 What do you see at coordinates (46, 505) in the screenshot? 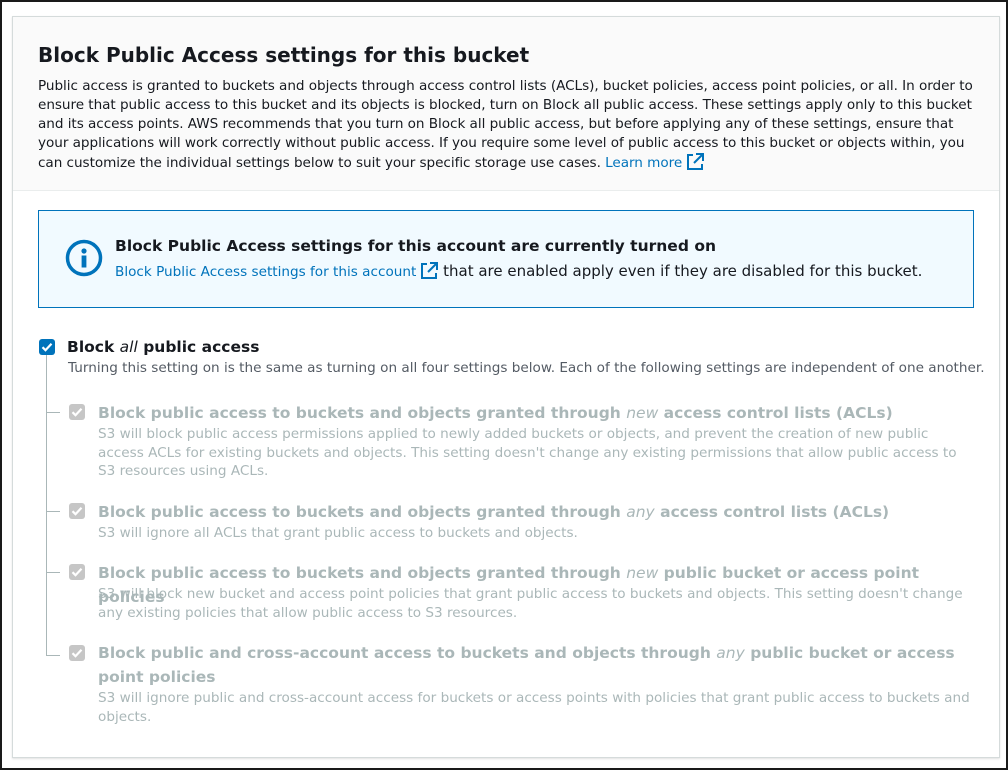
I see `tree-connector` at bounding box center [46, 505].